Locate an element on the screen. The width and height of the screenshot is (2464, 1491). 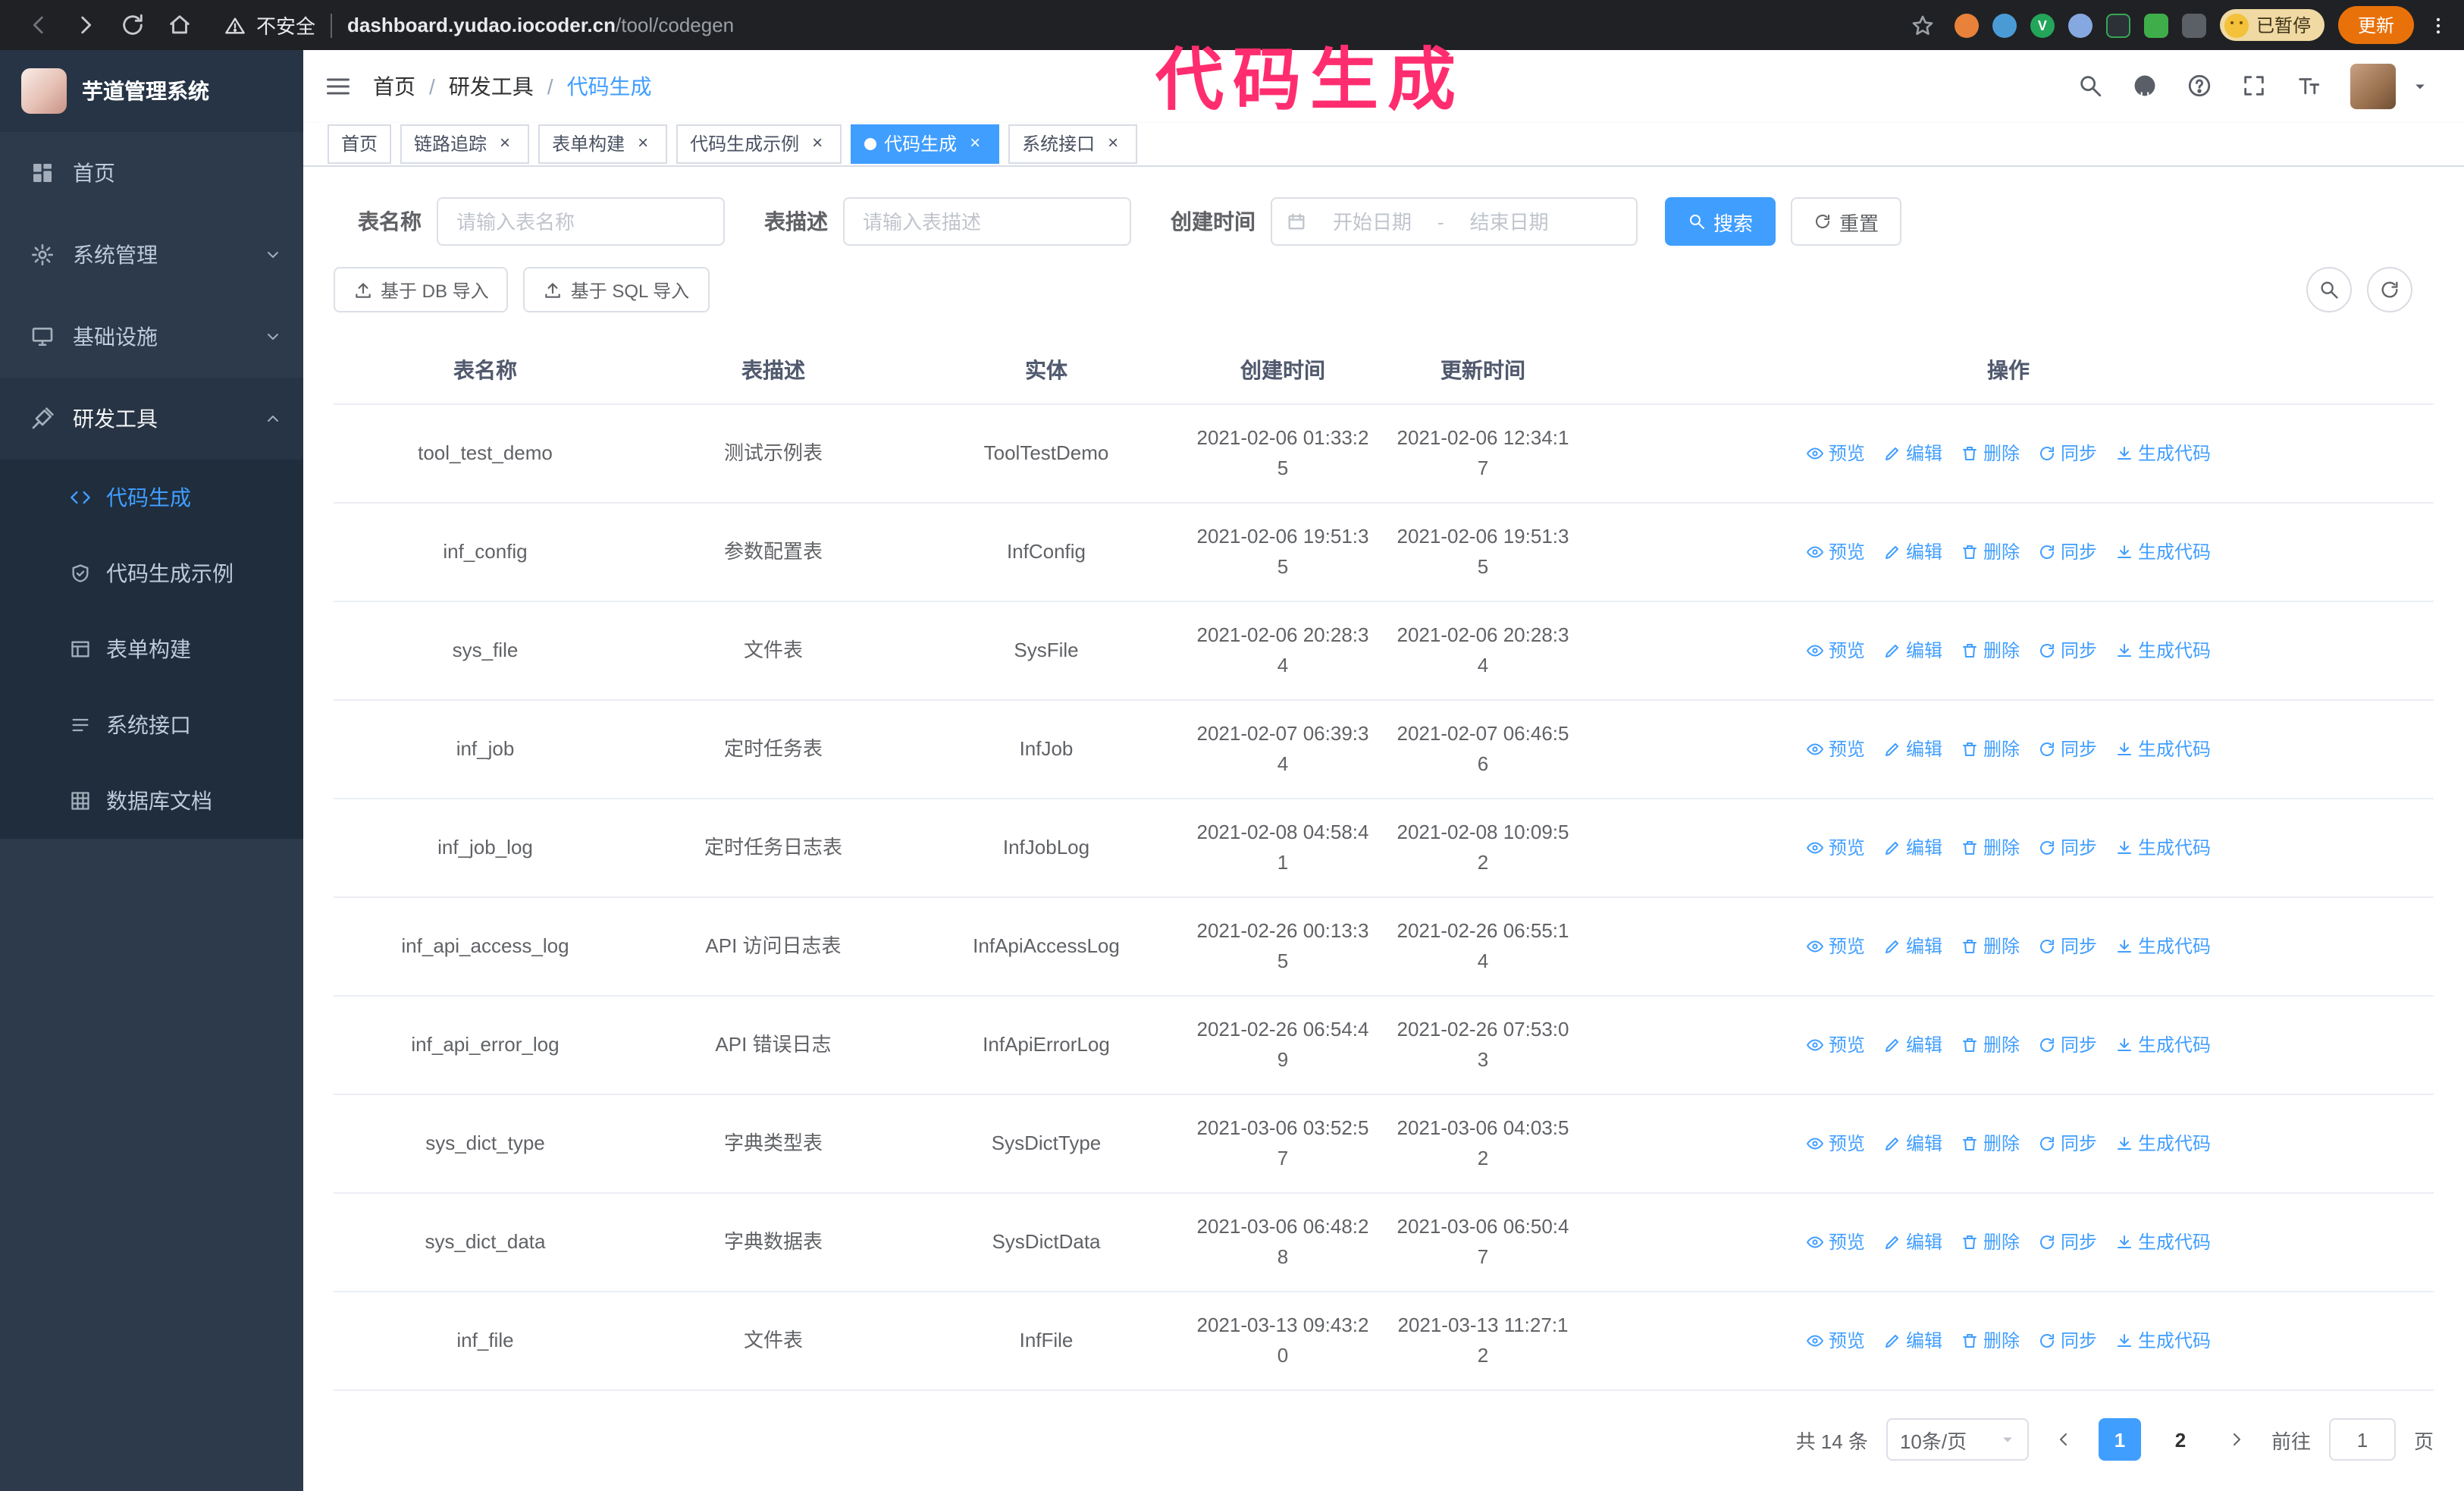
app-logo-row: 芋道管理系统 is located at coordinates (151, 91).